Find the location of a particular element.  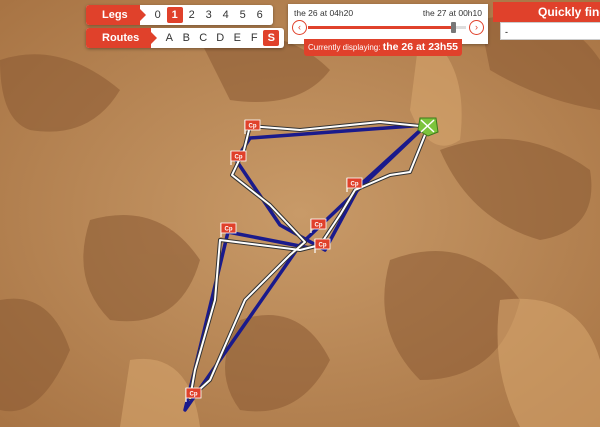

routes-options: ABCDEFS is located at coordinates (217, 38).